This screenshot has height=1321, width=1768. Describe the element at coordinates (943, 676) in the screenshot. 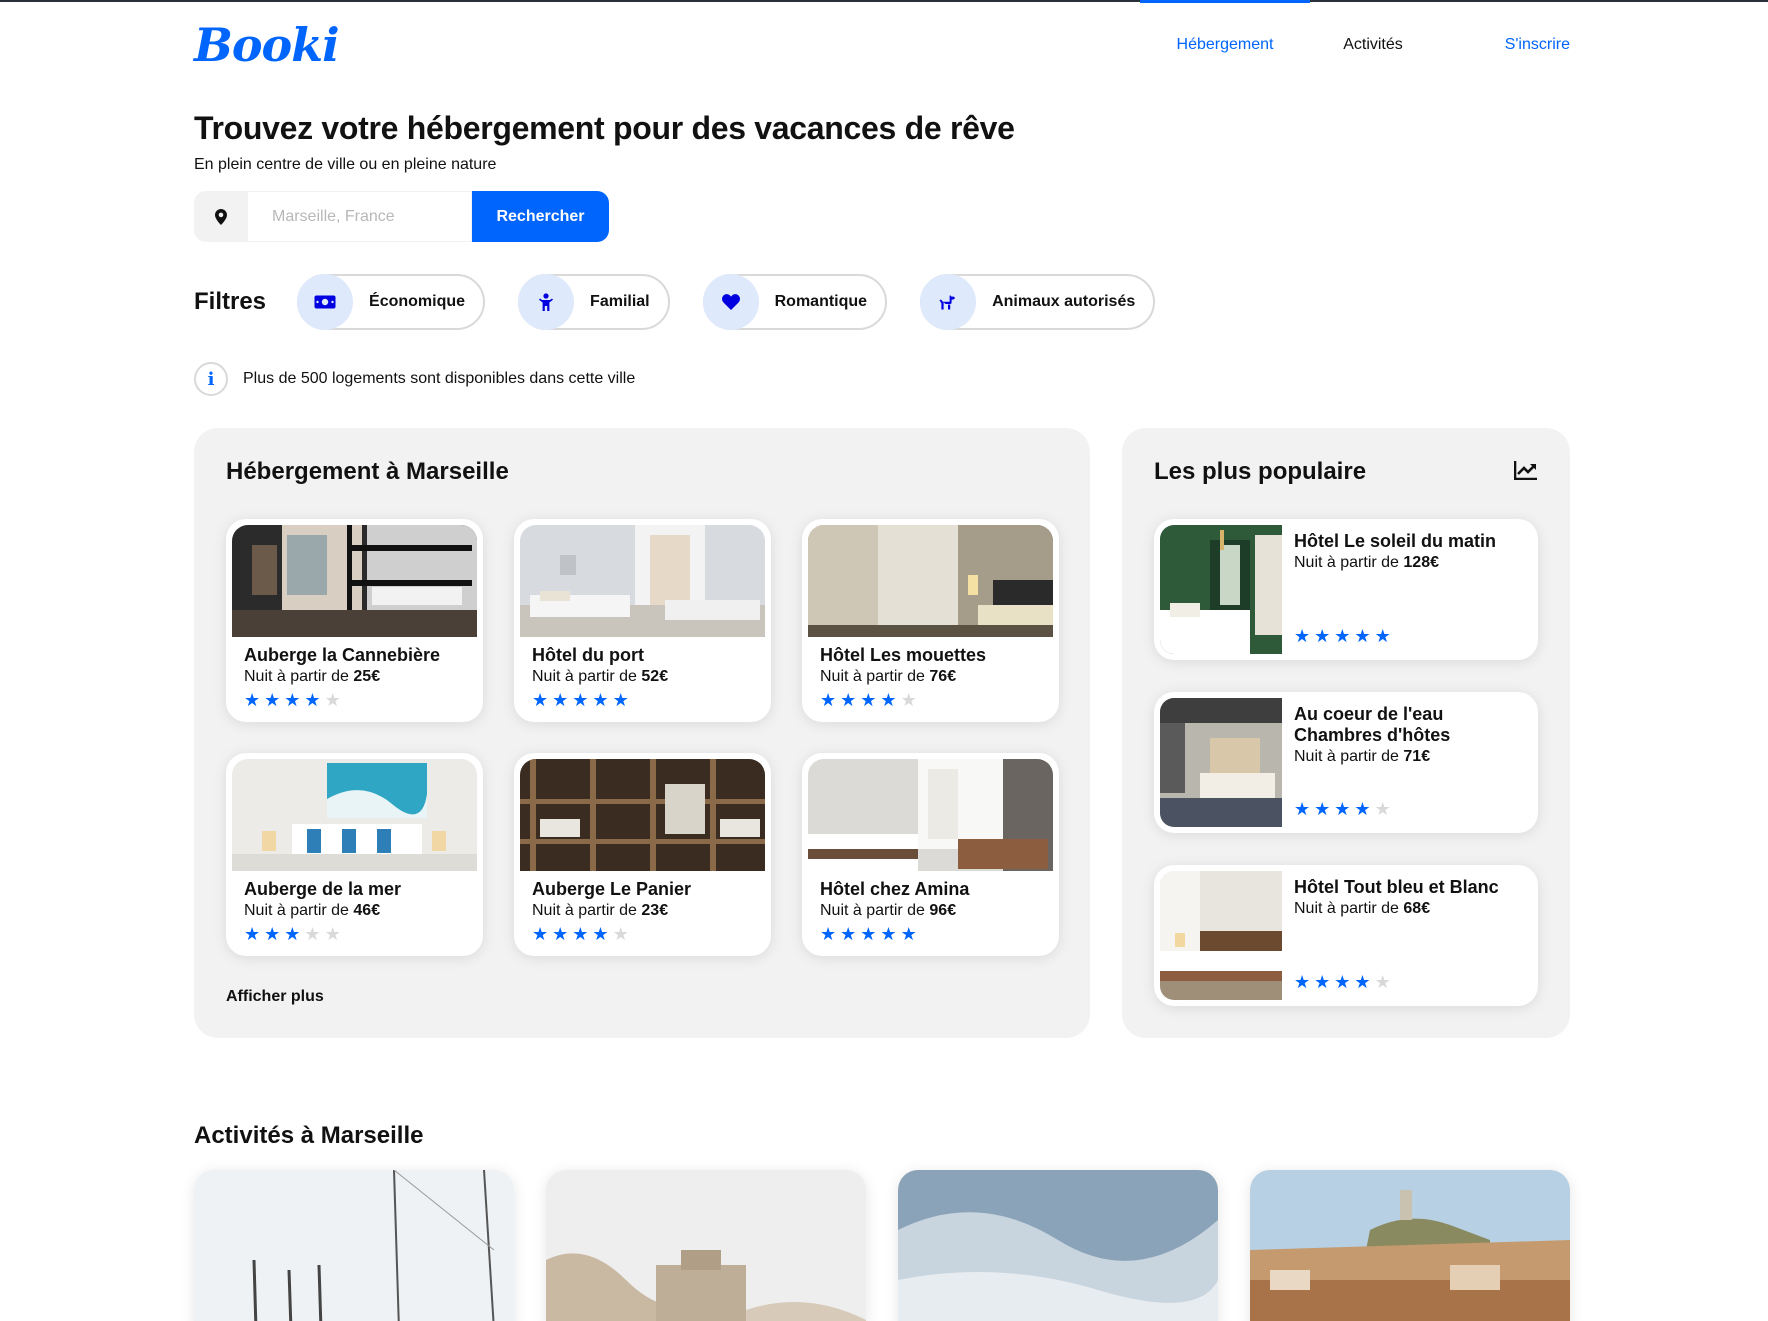

I see `price-value: 76€` at that location.